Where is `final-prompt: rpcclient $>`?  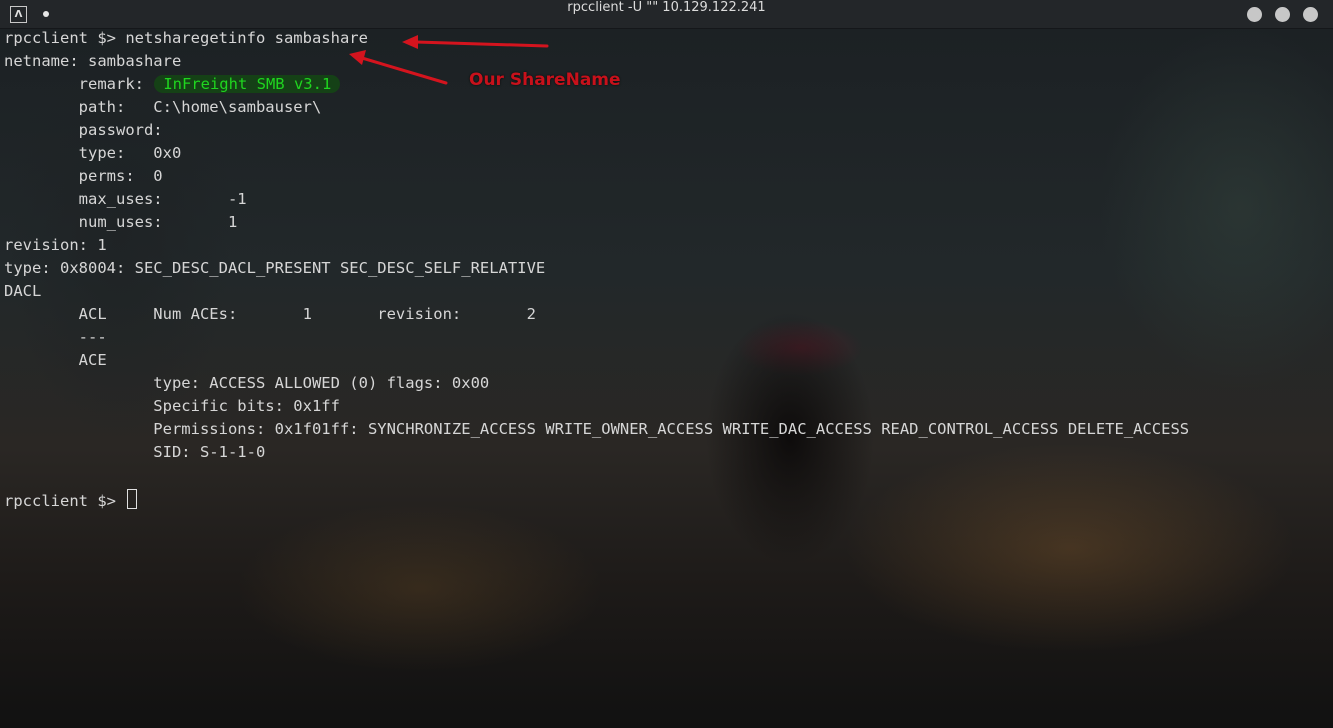 final-prompt: rpcclient $> is located at coordinates (65, 501).